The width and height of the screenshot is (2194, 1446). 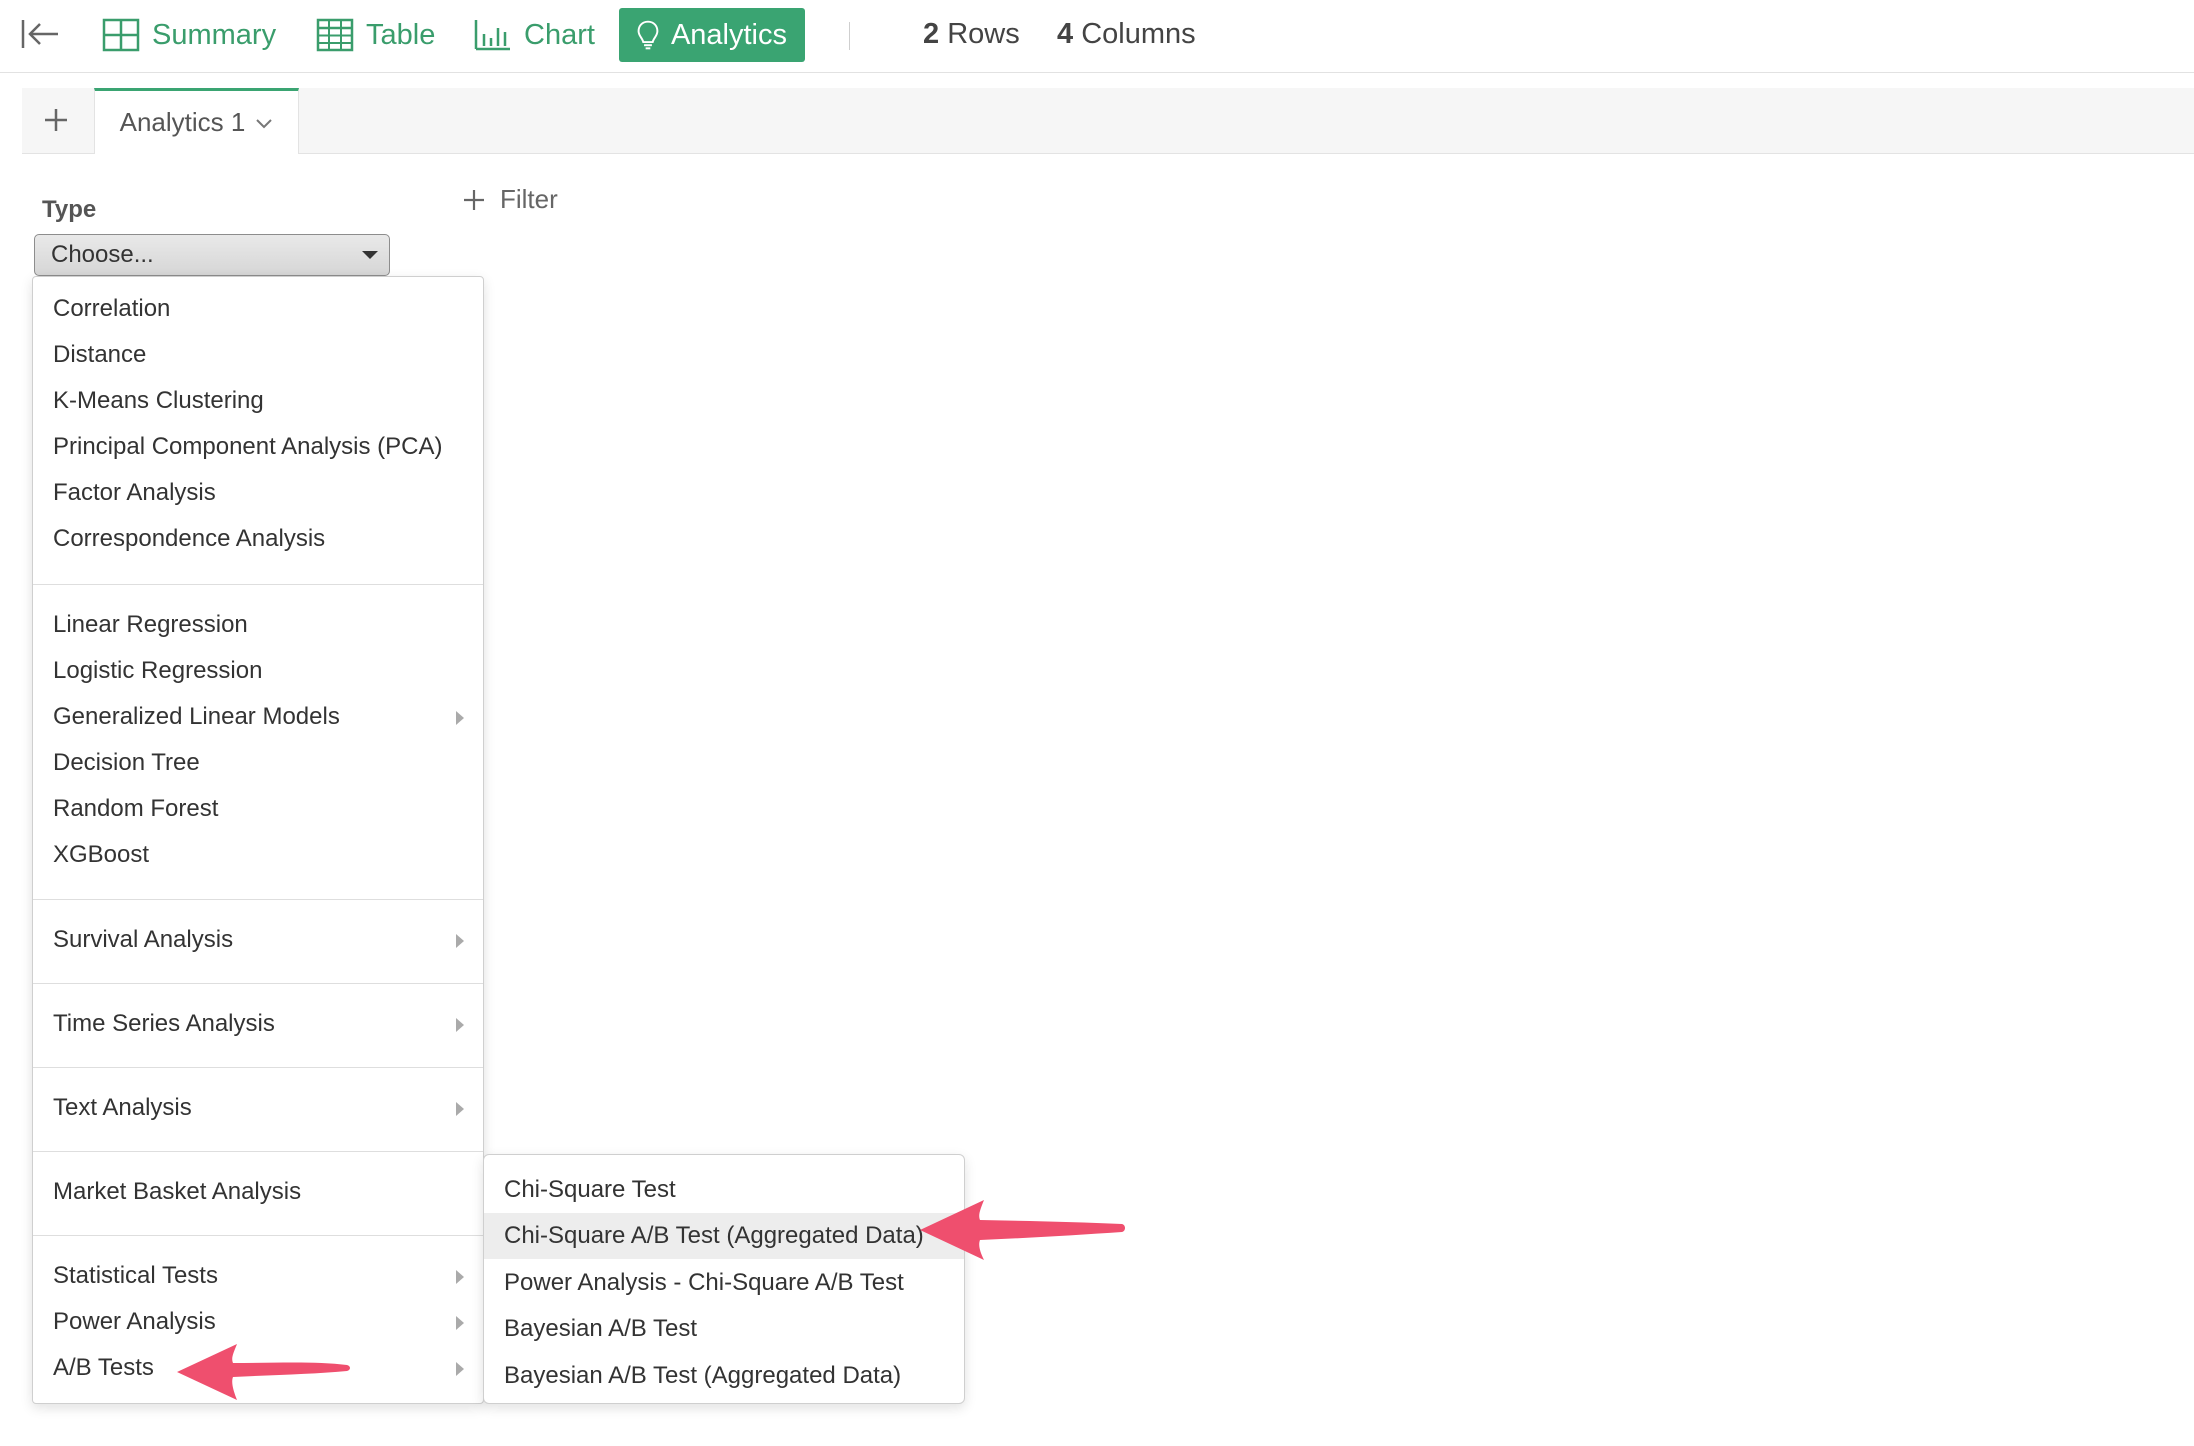 I want to click on summary-label: Summary, so click(x=214, y=34).